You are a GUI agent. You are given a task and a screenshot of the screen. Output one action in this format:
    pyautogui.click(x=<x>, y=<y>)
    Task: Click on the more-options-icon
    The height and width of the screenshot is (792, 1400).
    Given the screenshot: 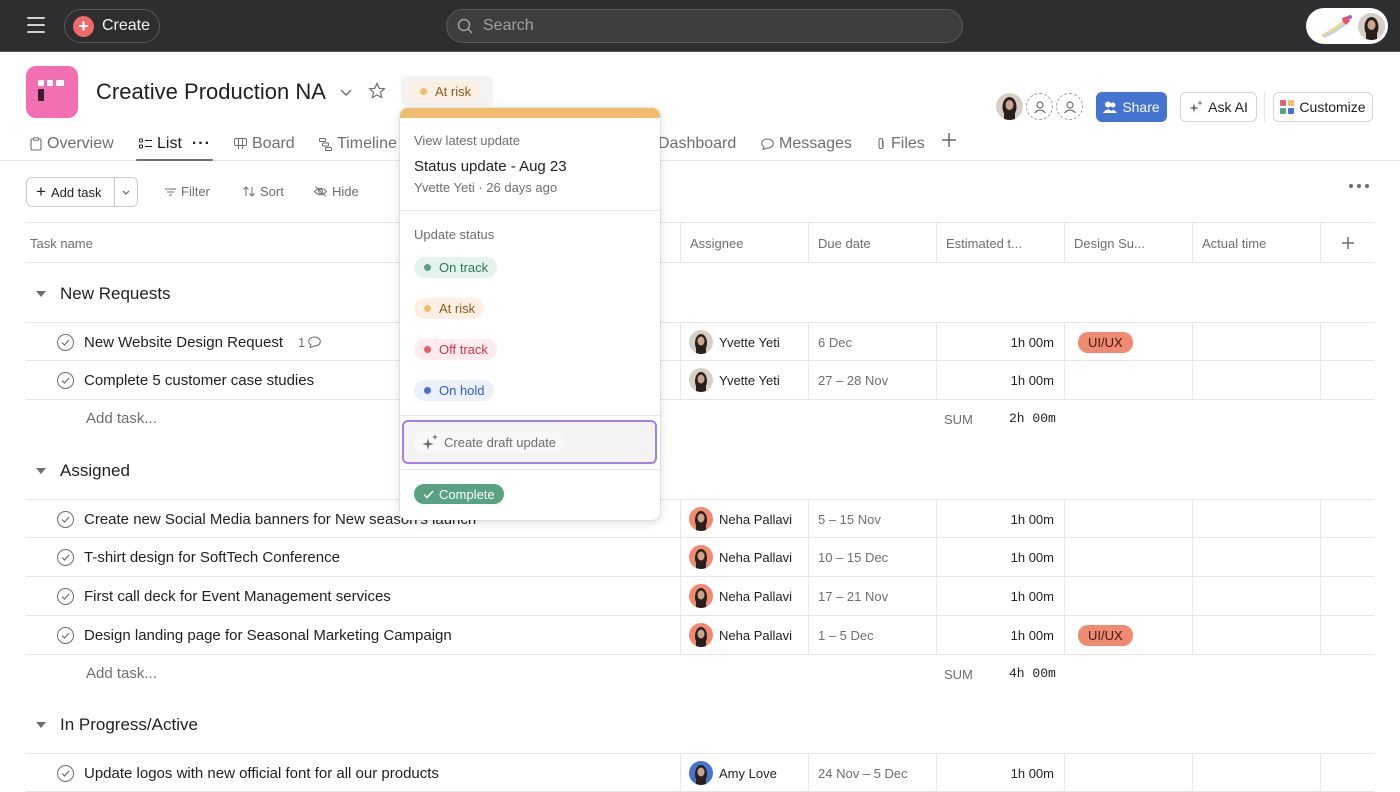 What is the action you would take?
    pyautogui.click(x=1359, y=186)
    